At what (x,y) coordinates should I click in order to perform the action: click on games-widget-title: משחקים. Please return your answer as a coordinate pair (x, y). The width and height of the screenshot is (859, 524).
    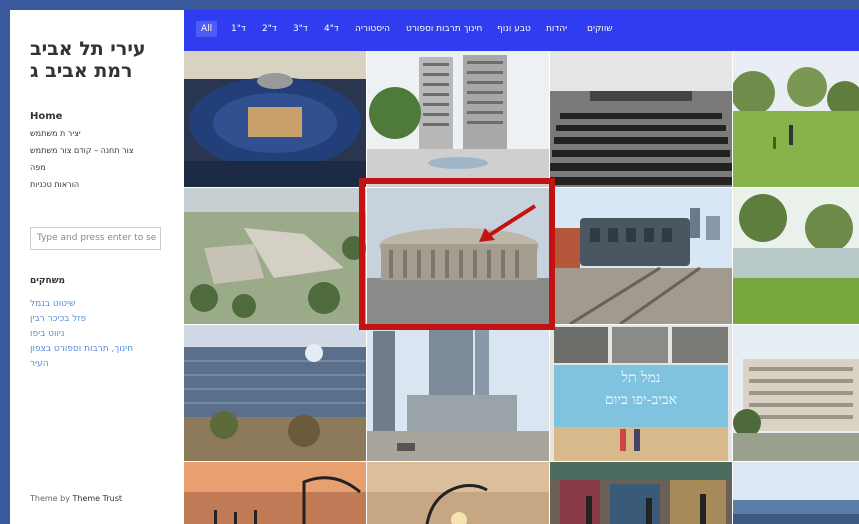
    Looking at the image, I should click on (48, 281).